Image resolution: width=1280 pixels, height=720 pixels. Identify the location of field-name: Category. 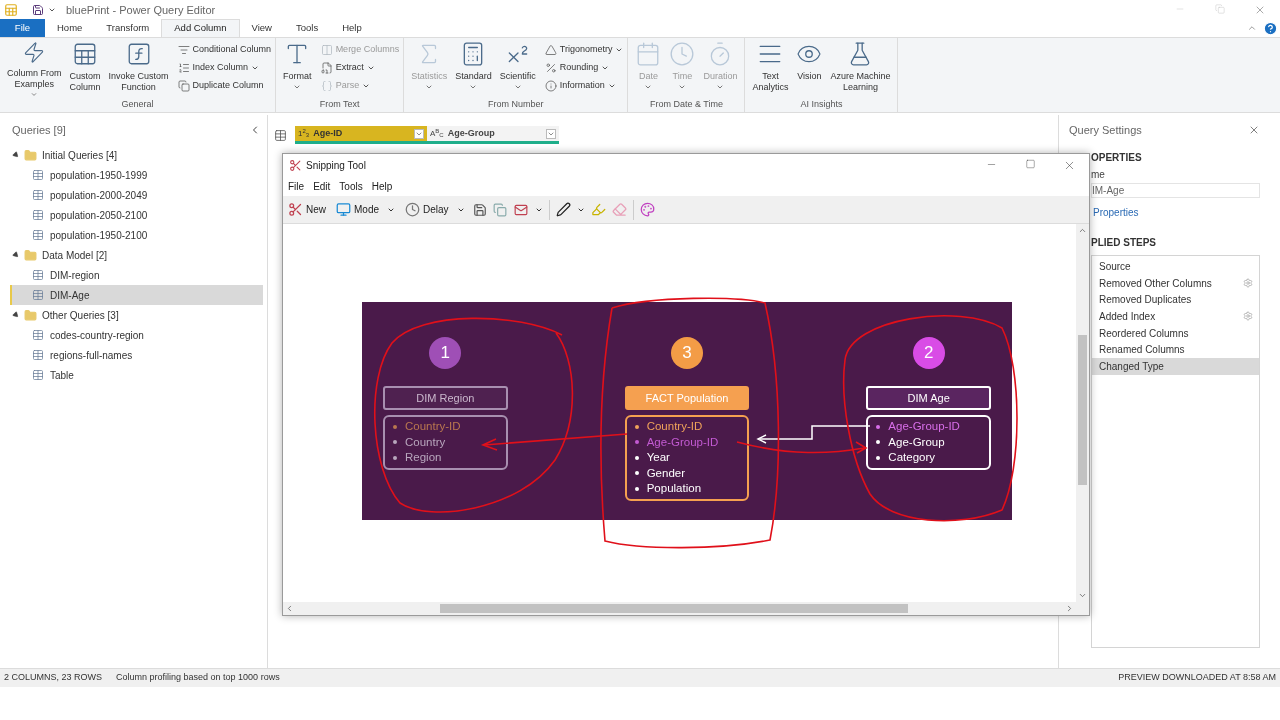
(911, 458).